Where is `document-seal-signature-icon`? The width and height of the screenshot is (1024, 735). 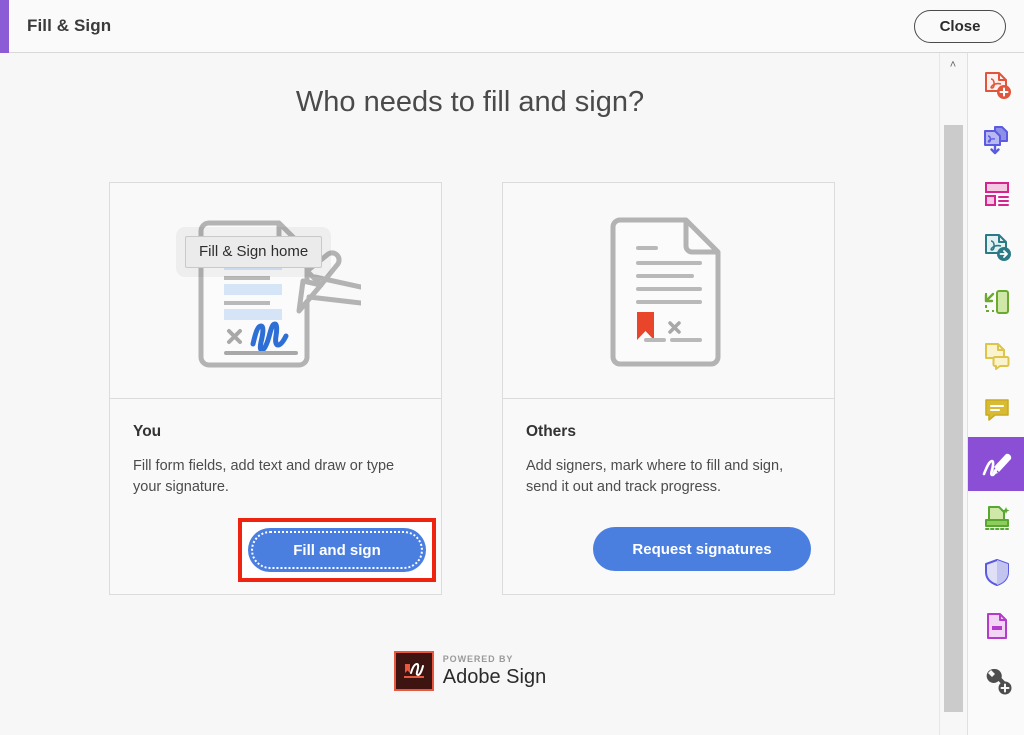 document-seal-signature-icon is located at coordinates (665, 291).